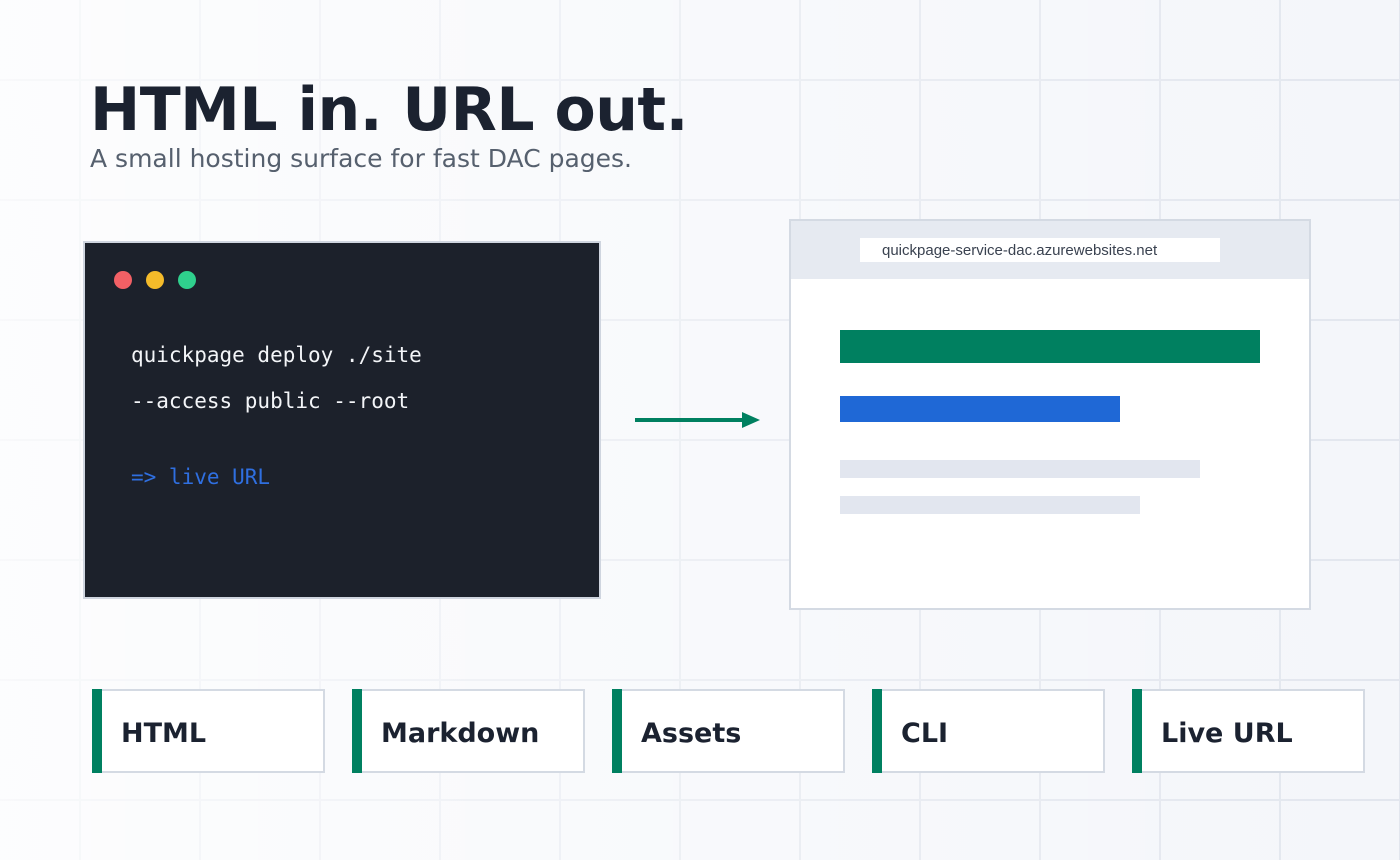 Image resolution: width=1400 pixels, height=860 pixels. What do you see at coordinates (697, 420) in the screenshot?
I see `arrow-right-icon` at bounding box center [697, 420].